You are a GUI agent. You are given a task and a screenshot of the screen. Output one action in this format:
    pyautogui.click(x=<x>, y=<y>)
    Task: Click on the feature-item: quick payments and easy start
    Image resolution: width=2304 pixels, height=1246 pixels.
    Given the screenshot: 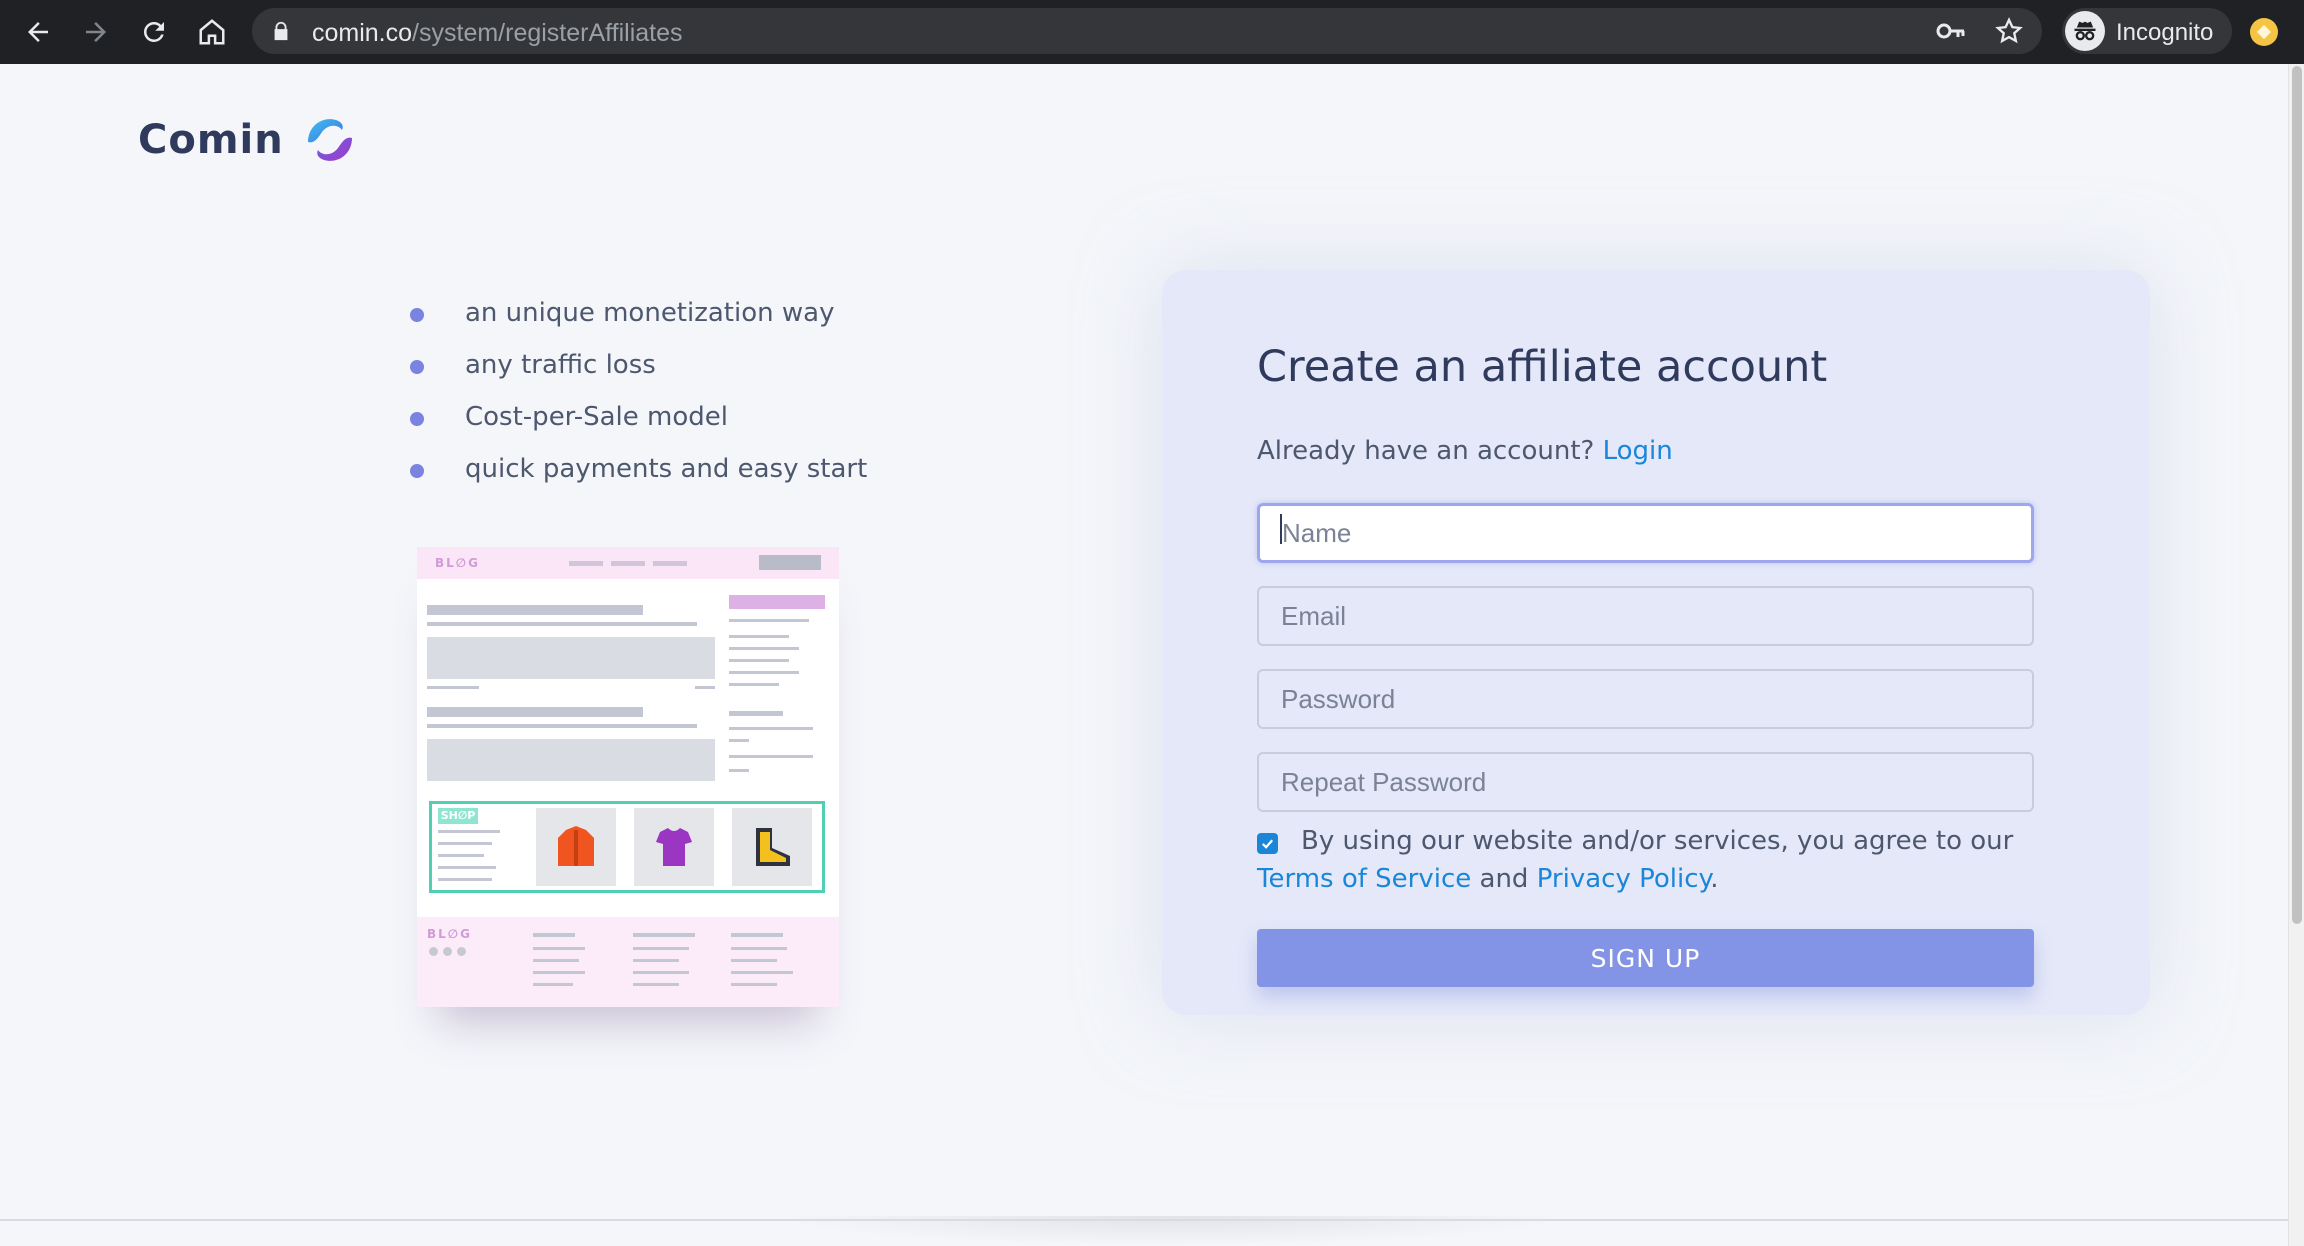 What is the action you would take?
    pyautogui.click(x=638, y=478)
    